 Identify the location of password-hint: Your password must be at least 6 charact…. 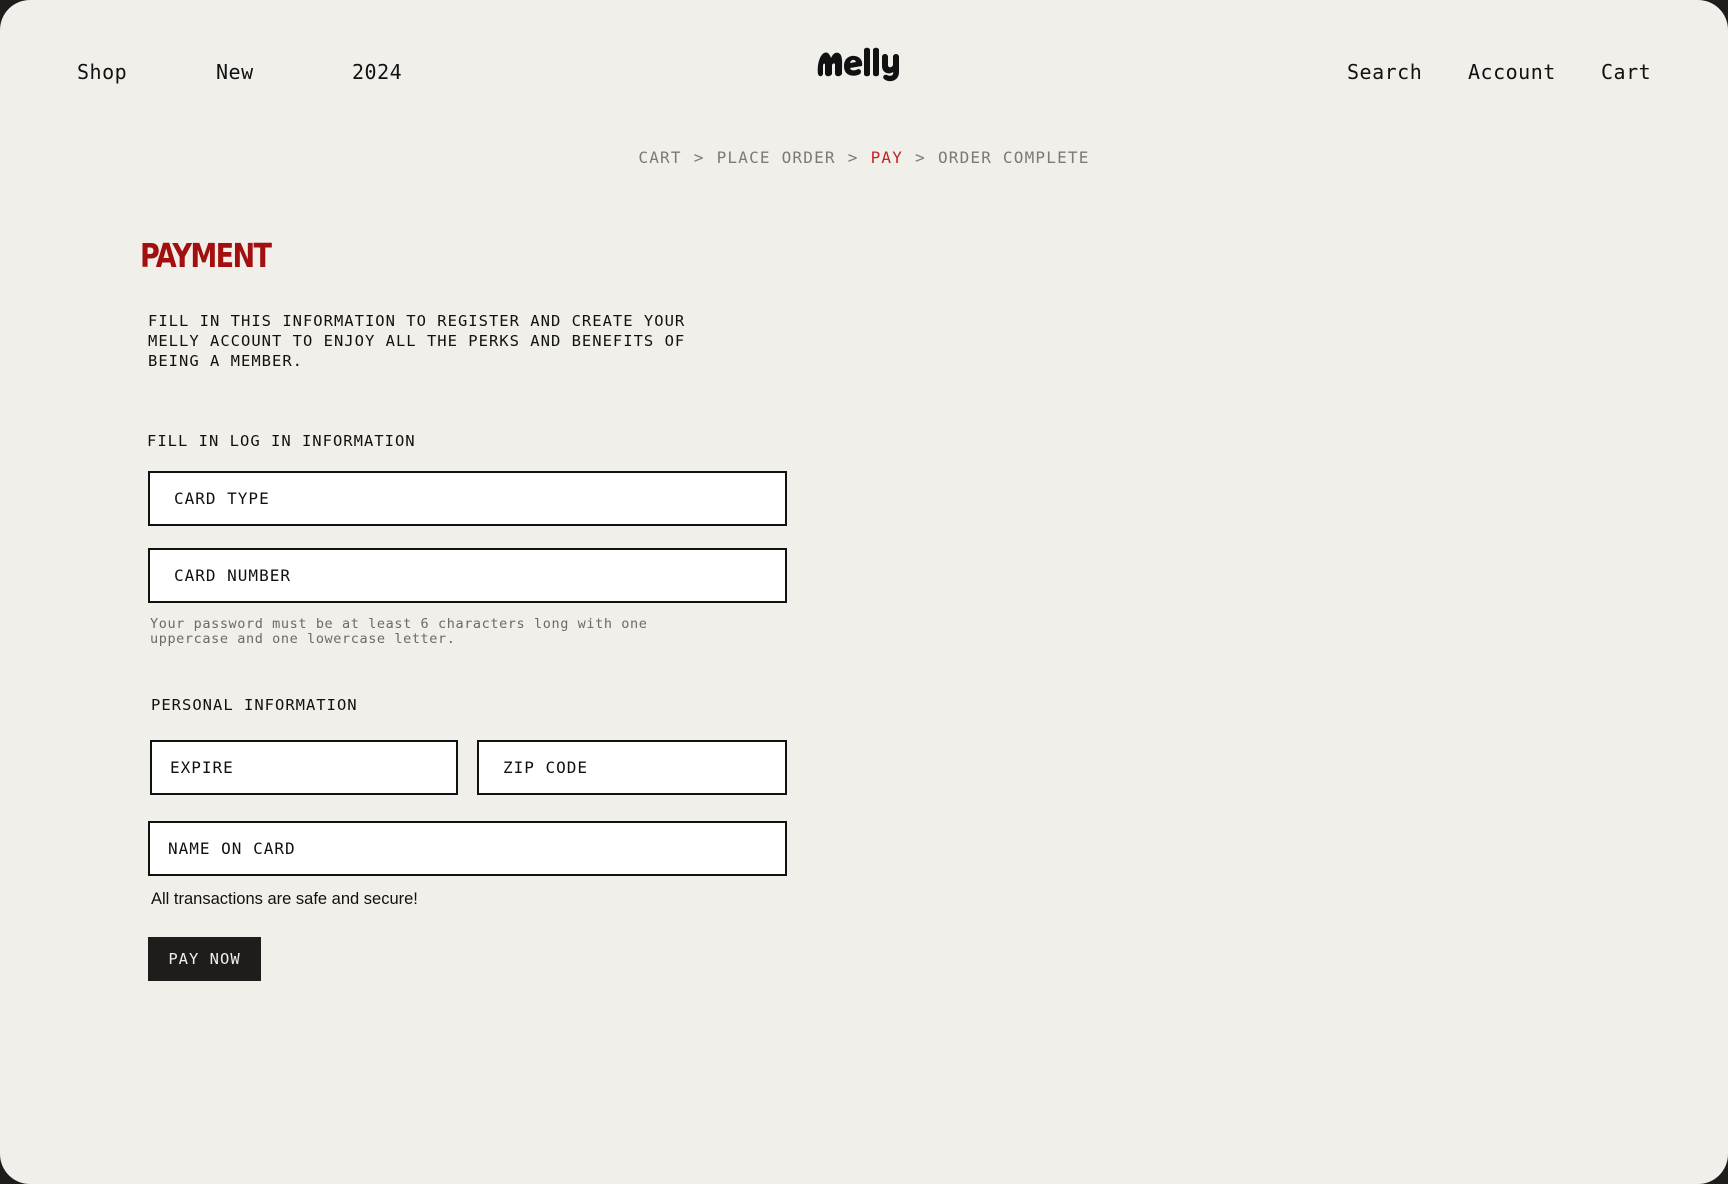
(399, 631).